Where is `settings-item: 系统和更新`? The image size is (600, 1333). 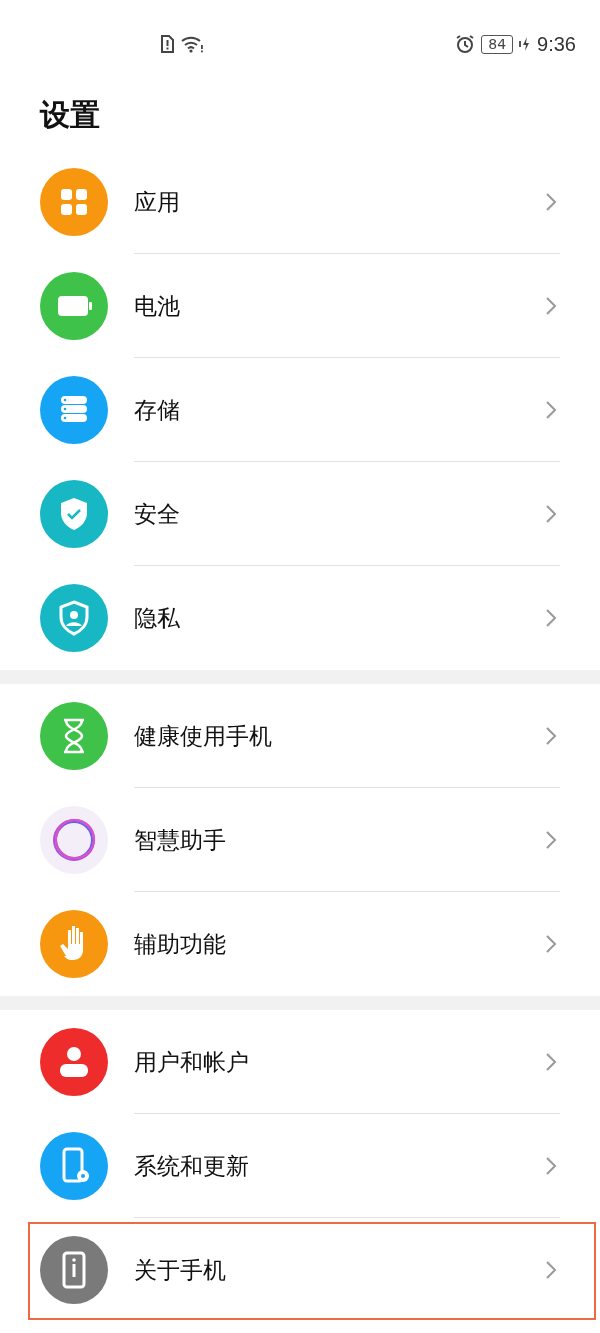 settings-item: 系统和更新 is located at coordinates (300, 1166).